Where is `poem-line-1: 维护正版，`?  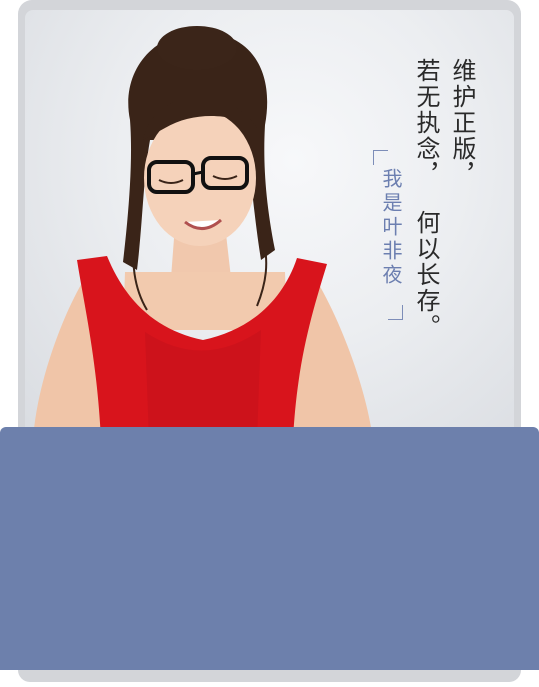 poem-line-1: 维护正版， is located at coordinates (462, 123).